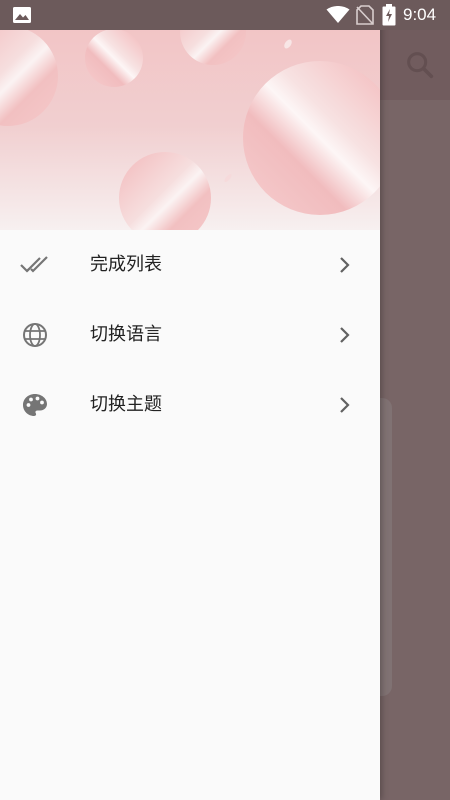 The height and width of the screenshot is (800, 450). What do you see at coordinates (126, 334) in the screenshot?
I see `menu-item-label: 切换语言` at bounding box center [126, 334].